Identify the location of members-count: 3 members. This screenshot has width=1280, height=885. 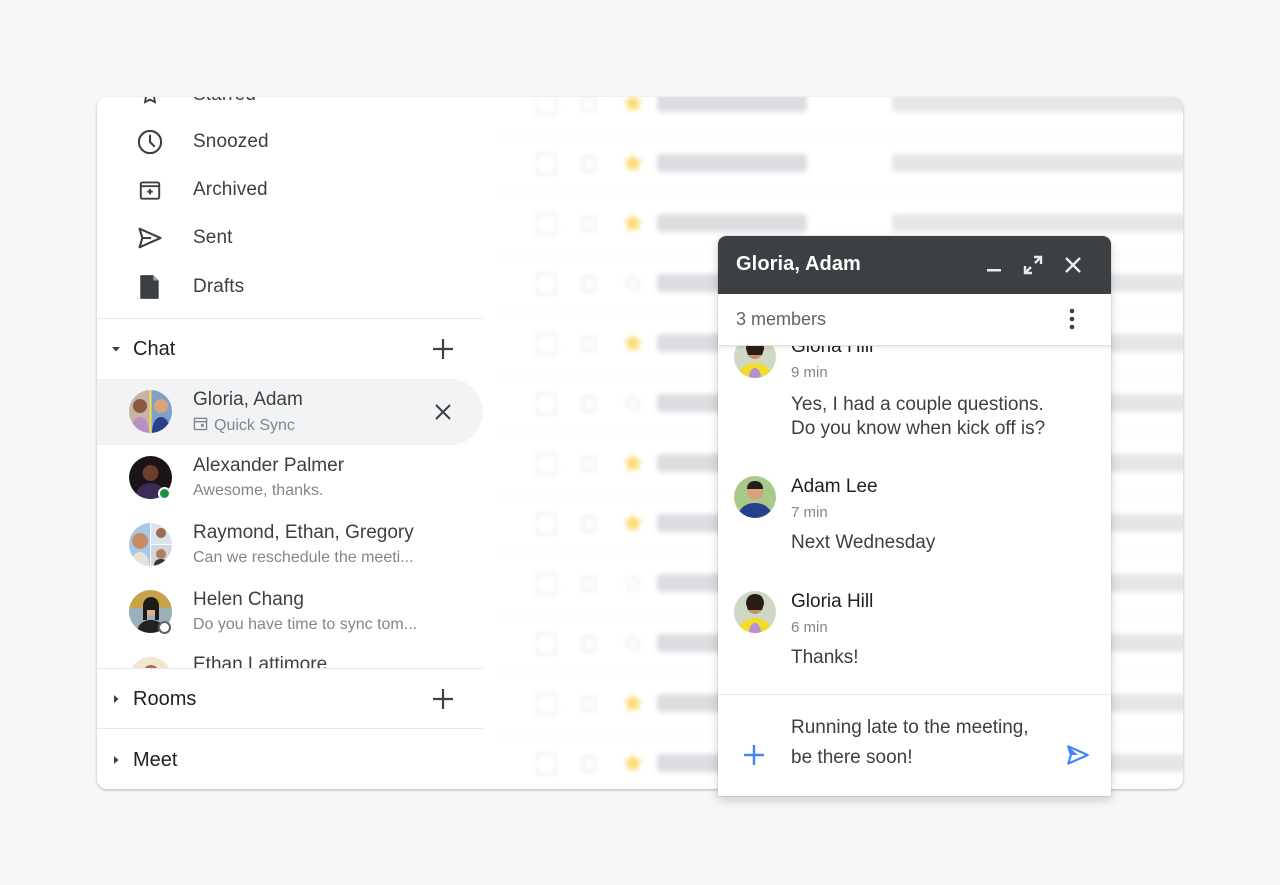
(781, 319).